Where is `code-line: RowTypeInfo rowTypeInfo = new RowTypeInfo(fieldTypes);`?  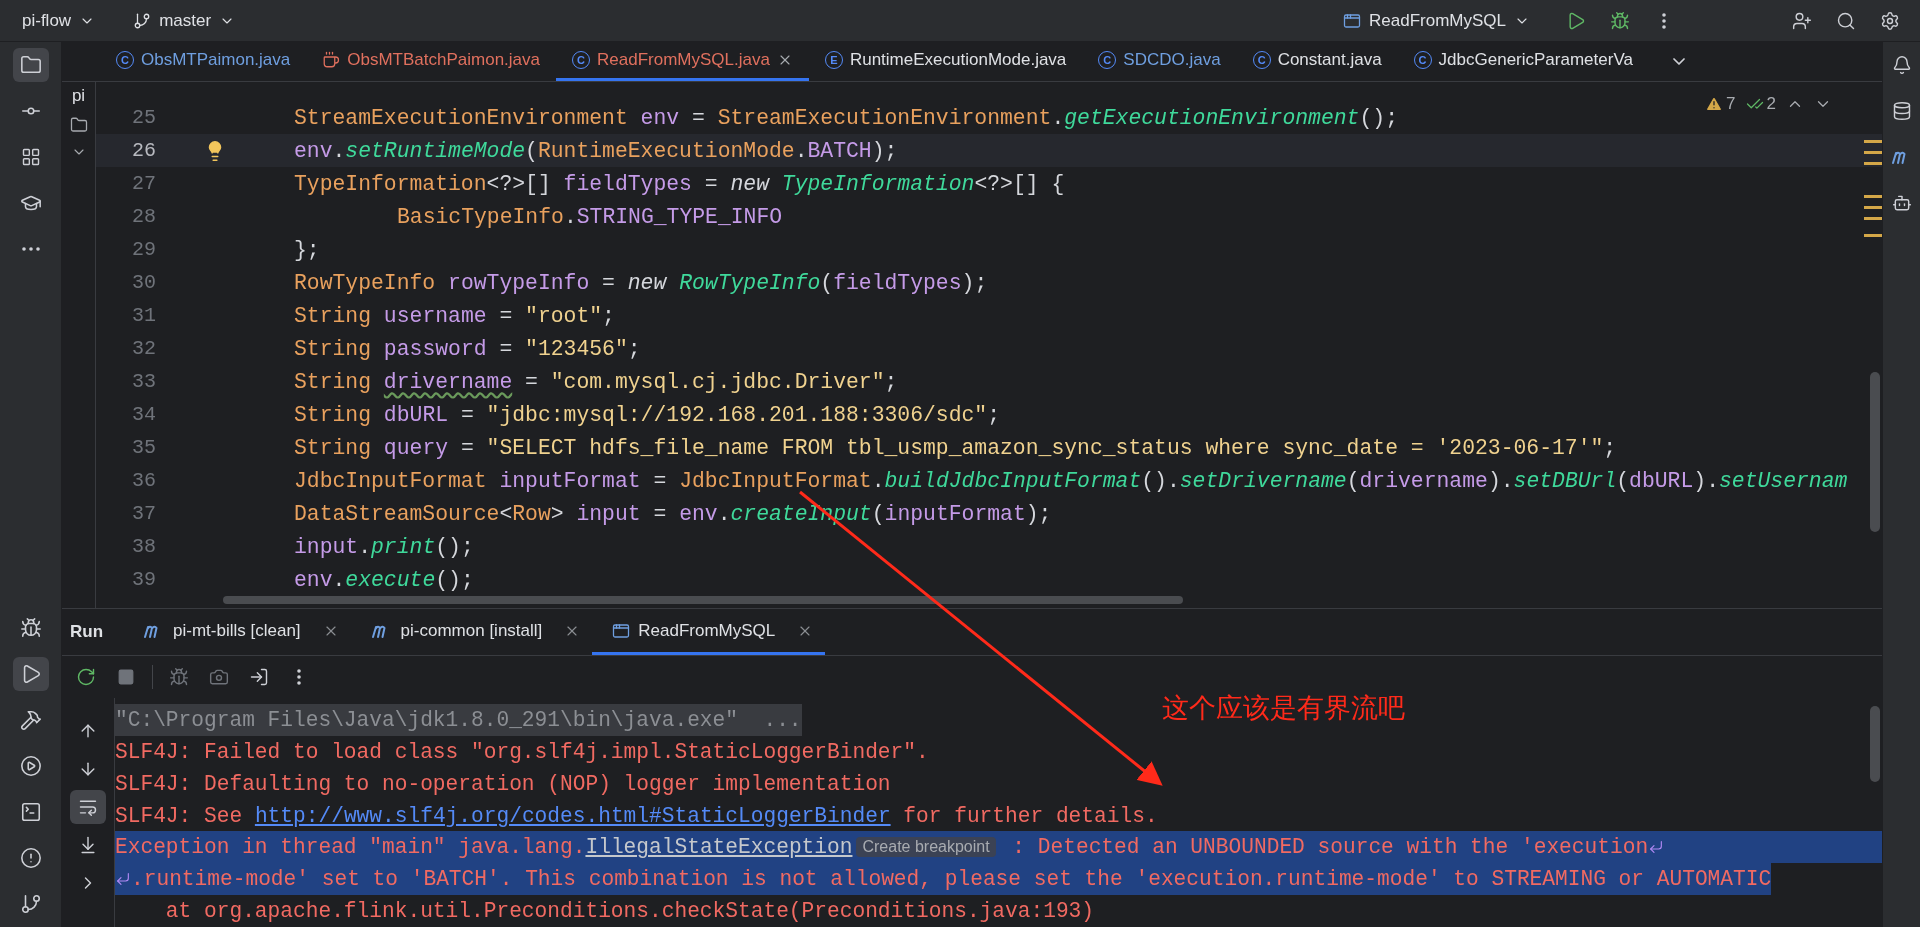
code-line: RowTypeInfo rowTypeInfo = new RowTypeInfo(fieldTypes); is located at coordinates (641, 282).